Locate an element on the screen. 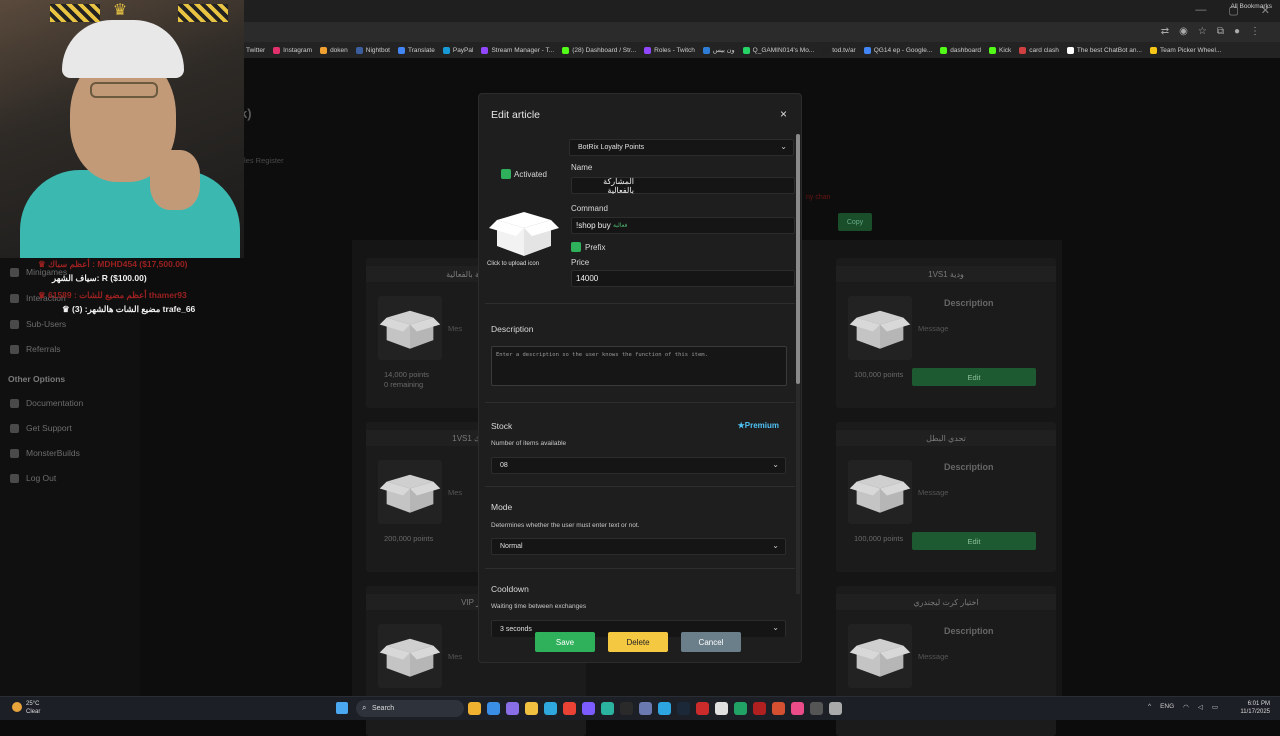  windows-start-icon is located at coordinates (342, 708).